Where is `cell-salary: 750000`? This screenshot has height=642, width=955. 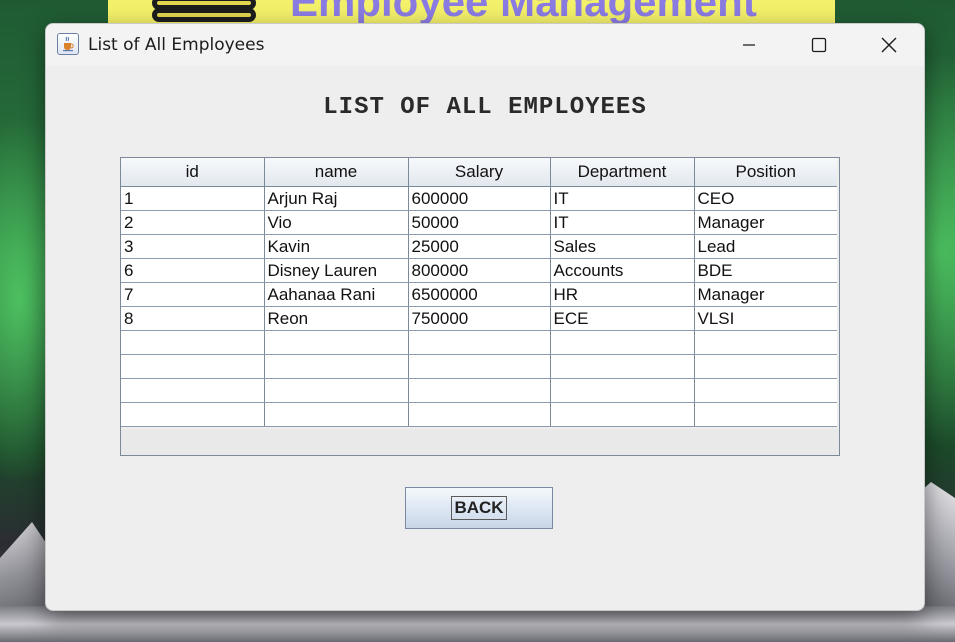
cell-salary: 750000 is located at coordinates (479, 318).